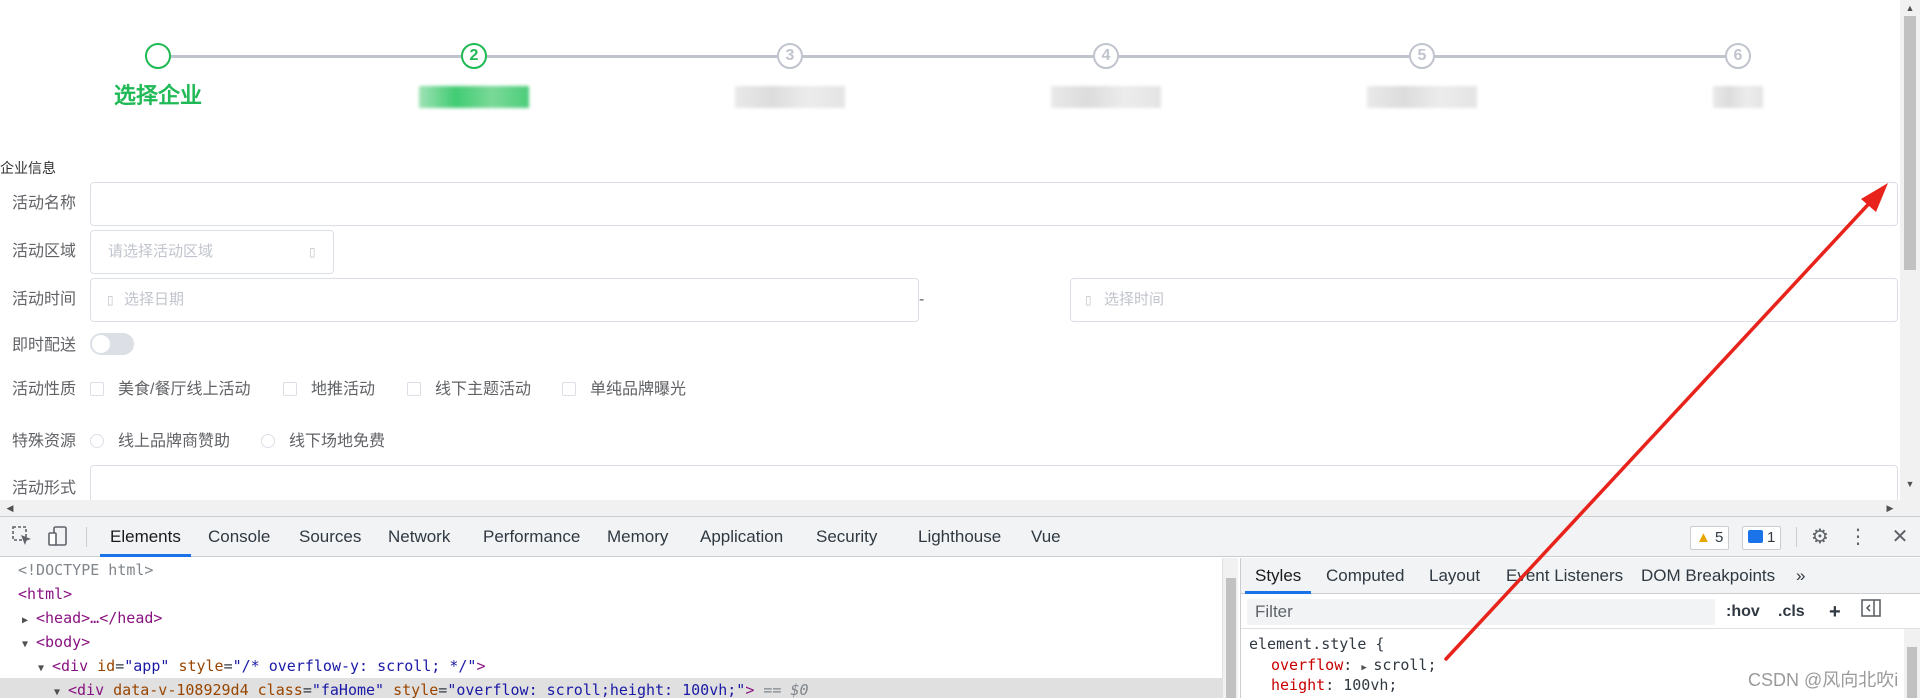 The image size is (1920, 698). Describe the element at coordinates (531, 537) in the screenshot. I see `tab-performance: Performance` at that location.